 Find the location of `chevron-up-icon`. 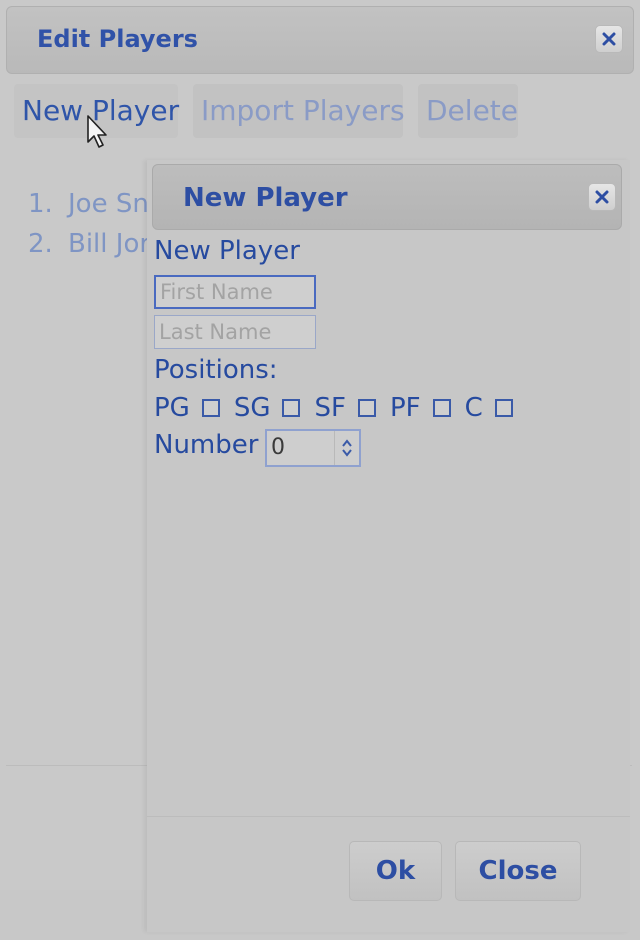

chevron-up-icon is located at coordinates (347, 443).